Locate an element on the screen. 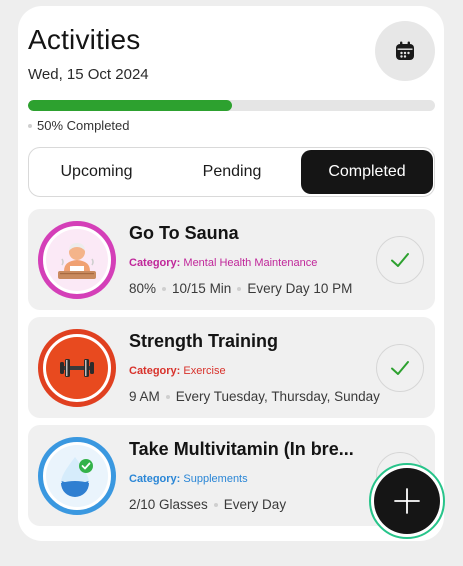 This screenshot has width=463, height=566. category-value: Mental Health Maintenance is located at coordinates (250, 263).